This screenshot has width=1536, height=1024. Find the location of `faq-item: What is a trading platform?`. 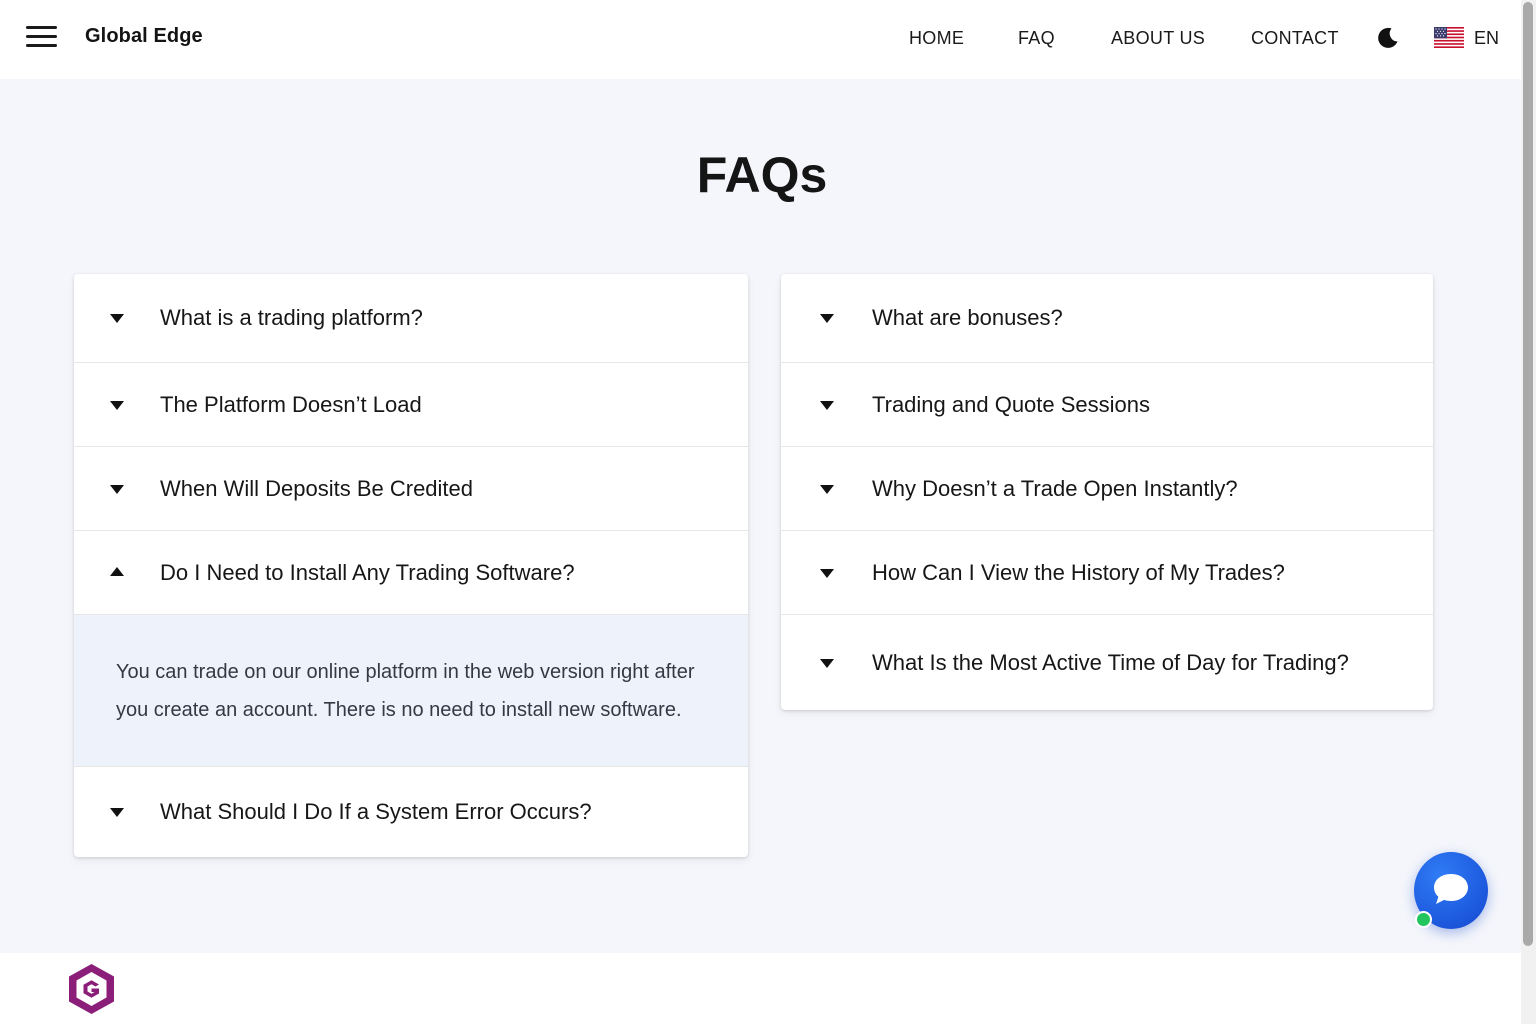

faq-item: What is a trading platform? is located at coordinates (411, 318).